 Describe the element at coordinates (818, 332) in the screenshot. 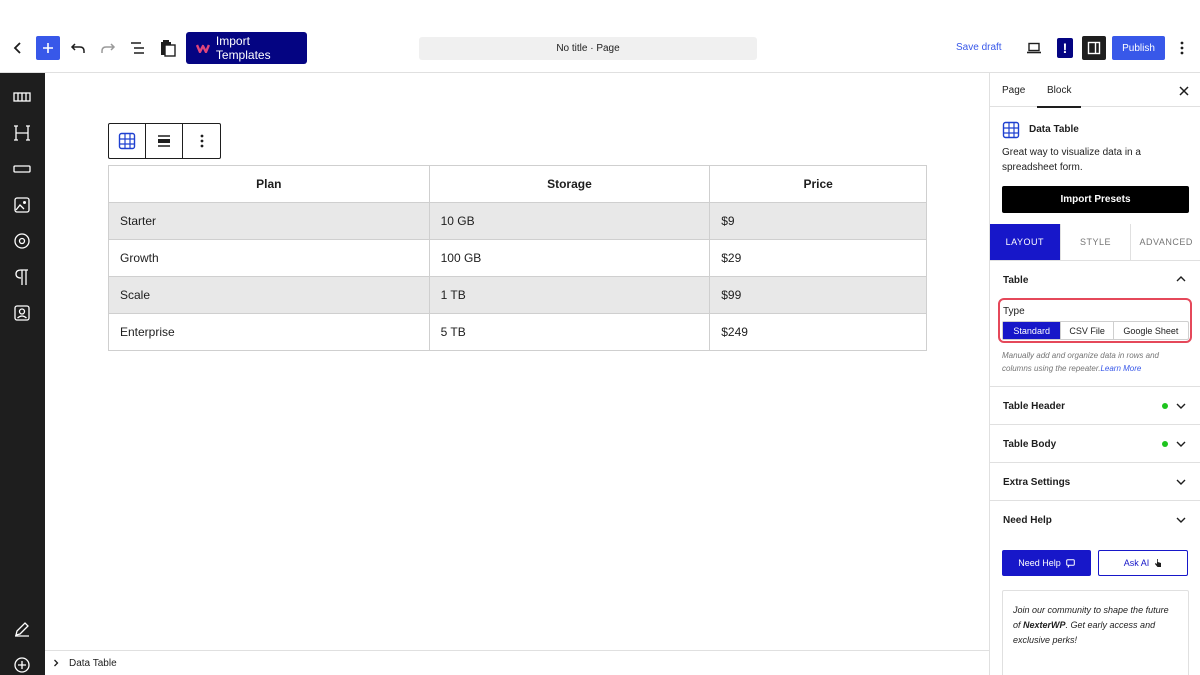

I see `table-cell: $249` at that location.